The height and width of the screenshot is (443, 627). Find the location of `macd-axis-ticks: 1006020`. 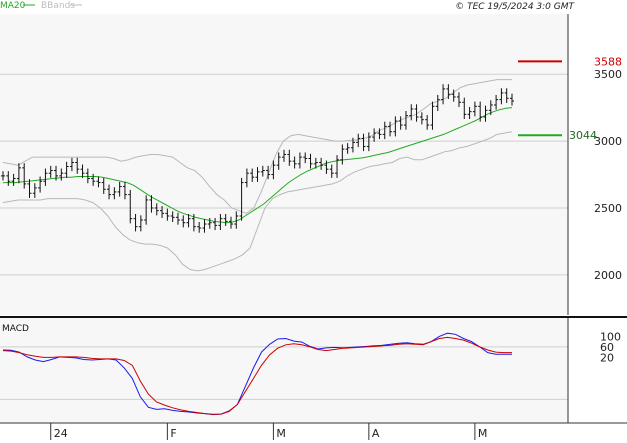

macd-axis-ticks: 1006020 is located at coordinates (610, 347).